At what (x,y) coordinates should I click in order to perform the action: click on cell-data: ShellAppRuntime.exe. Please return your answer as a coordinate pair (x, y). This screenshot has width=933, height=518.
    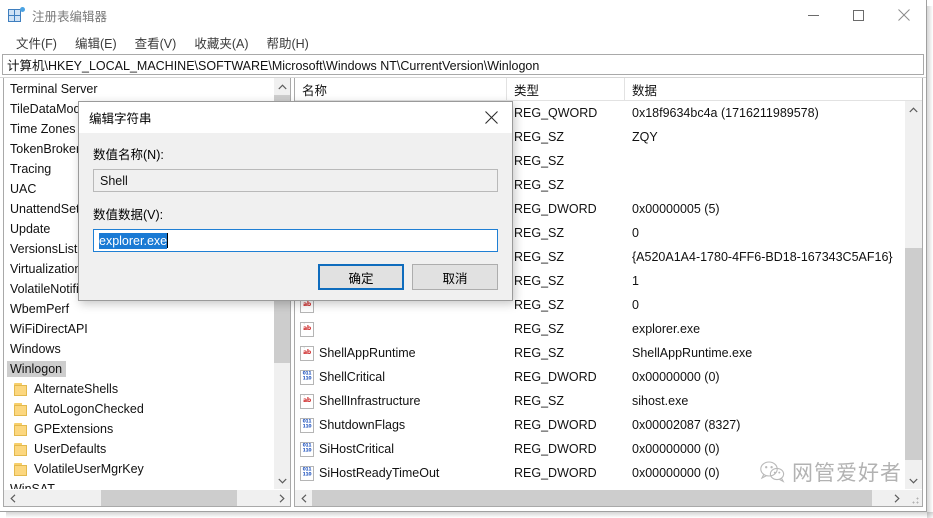
    Looking at the image, I should click on (692, 353).